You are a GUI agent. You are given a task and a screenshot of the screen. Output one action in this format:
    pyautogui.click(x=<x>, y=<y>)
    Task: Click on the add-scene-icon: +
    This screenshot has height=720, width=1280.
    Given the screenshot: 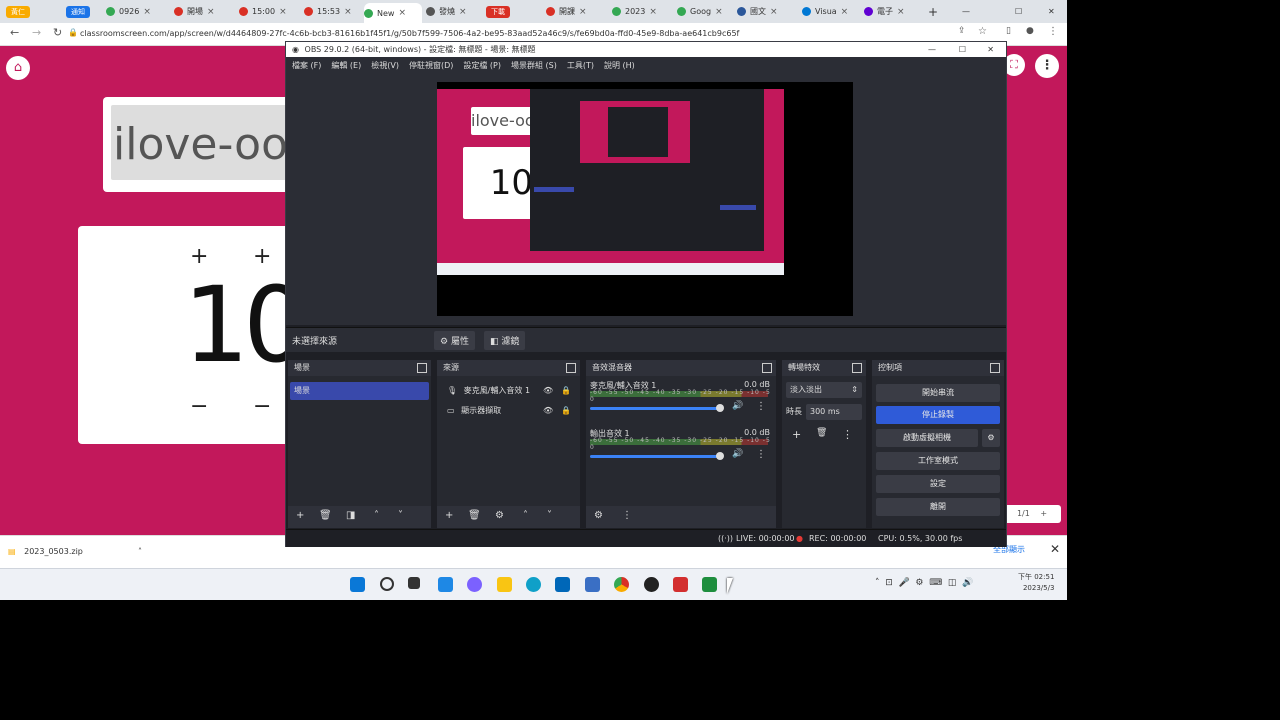 What is the action you would take?
    pyautogui.click(x=300, y=515)
    